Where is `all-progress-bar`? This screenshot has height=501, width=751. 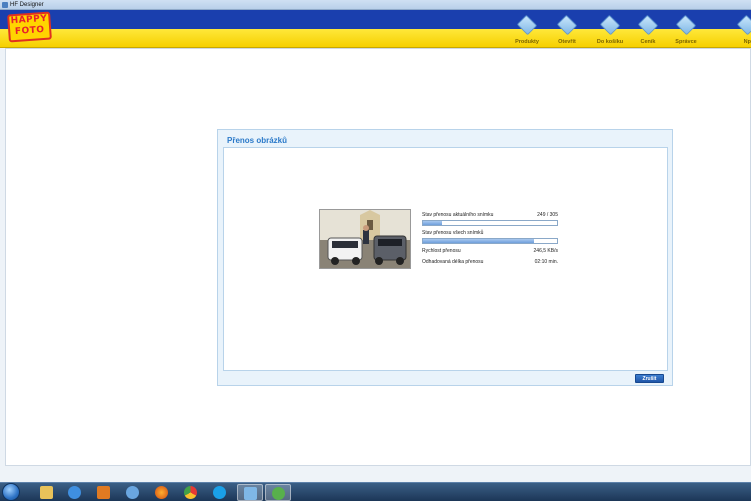
all-progress-bar is located at coordinates (490, 241).